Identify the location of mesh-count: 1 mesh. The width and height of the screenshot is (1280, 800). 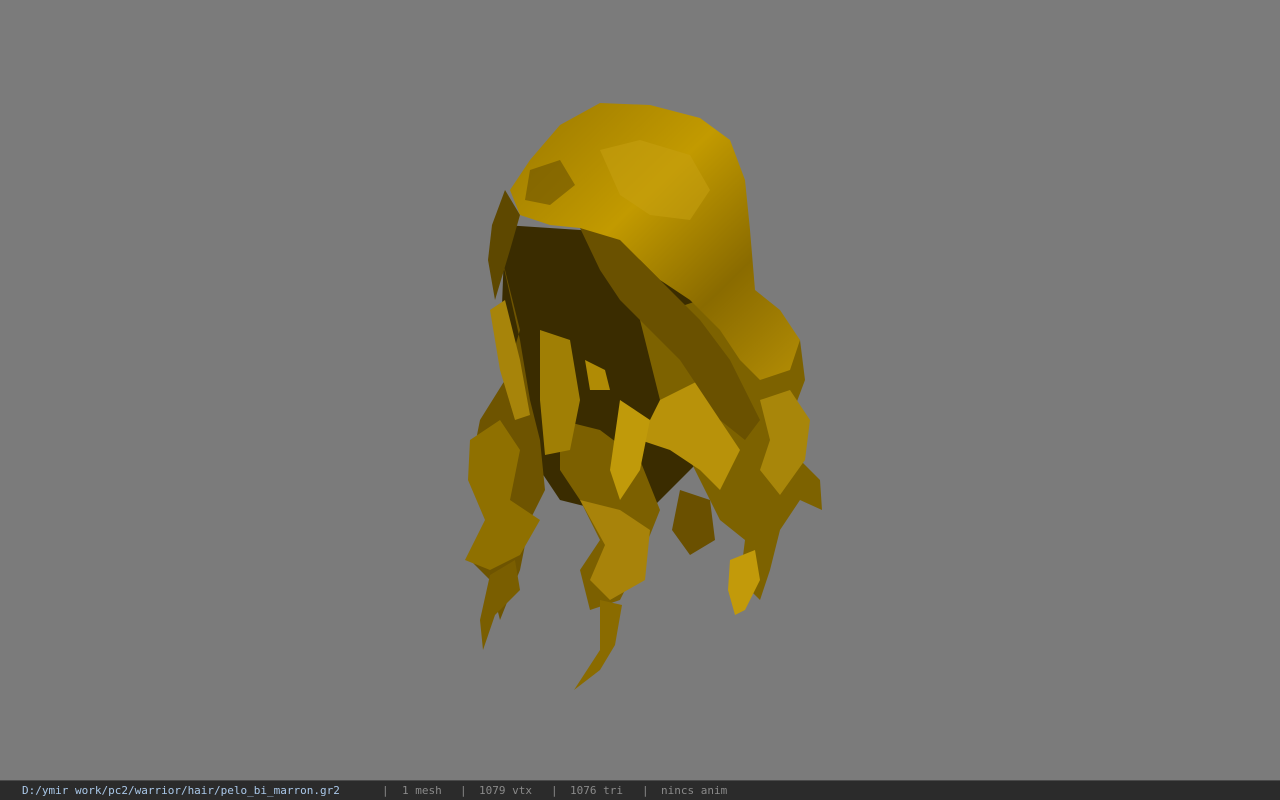
(422, 790).